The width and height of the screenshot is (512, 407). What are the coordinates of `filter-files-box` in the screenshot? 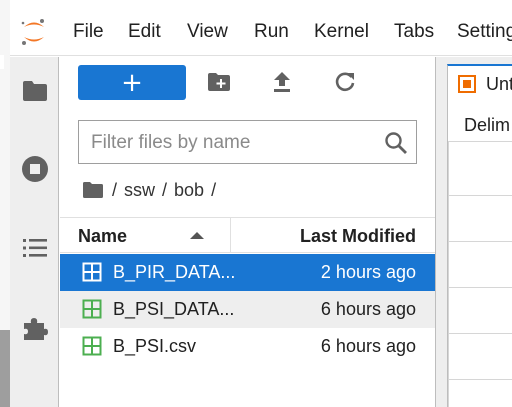 It's located at (247, 142).